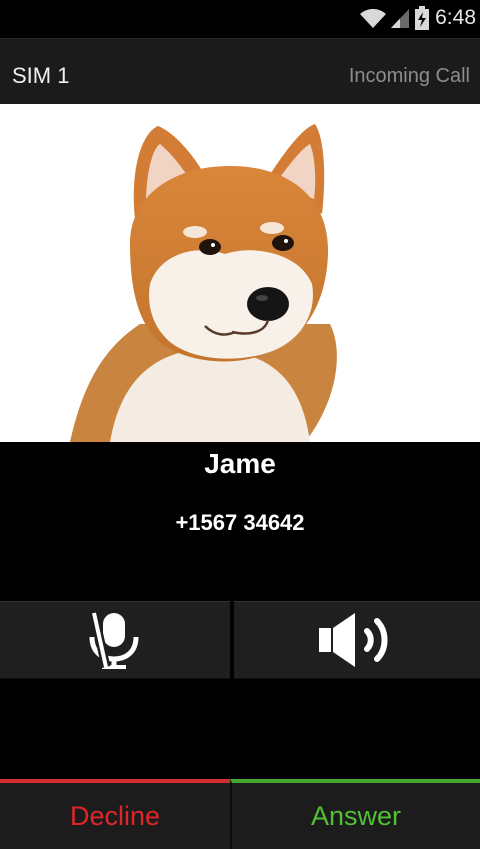 Image resolution: width=480 pixels, height=849 pixels. I want to click on status-icons: 6:48, so click(417, 18).